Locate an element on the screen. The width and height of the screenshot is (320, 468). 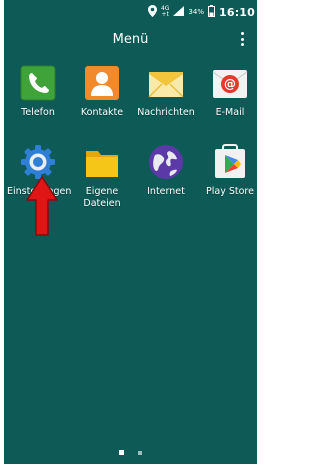
app-telefon: Telefon is located at coordinates (38, 91).